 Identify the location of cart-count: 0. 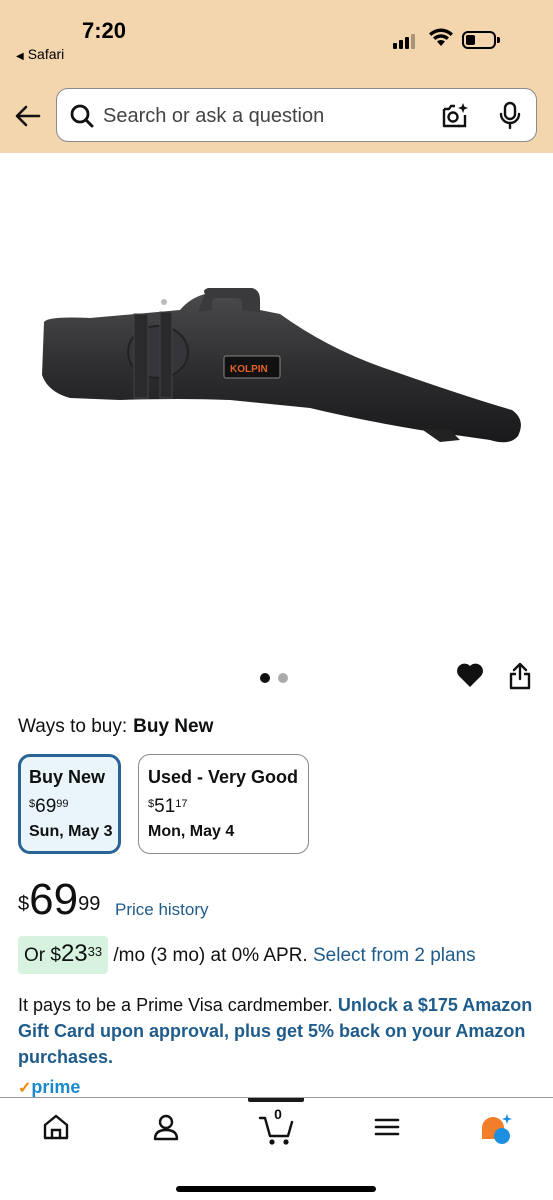
(278, 1114).